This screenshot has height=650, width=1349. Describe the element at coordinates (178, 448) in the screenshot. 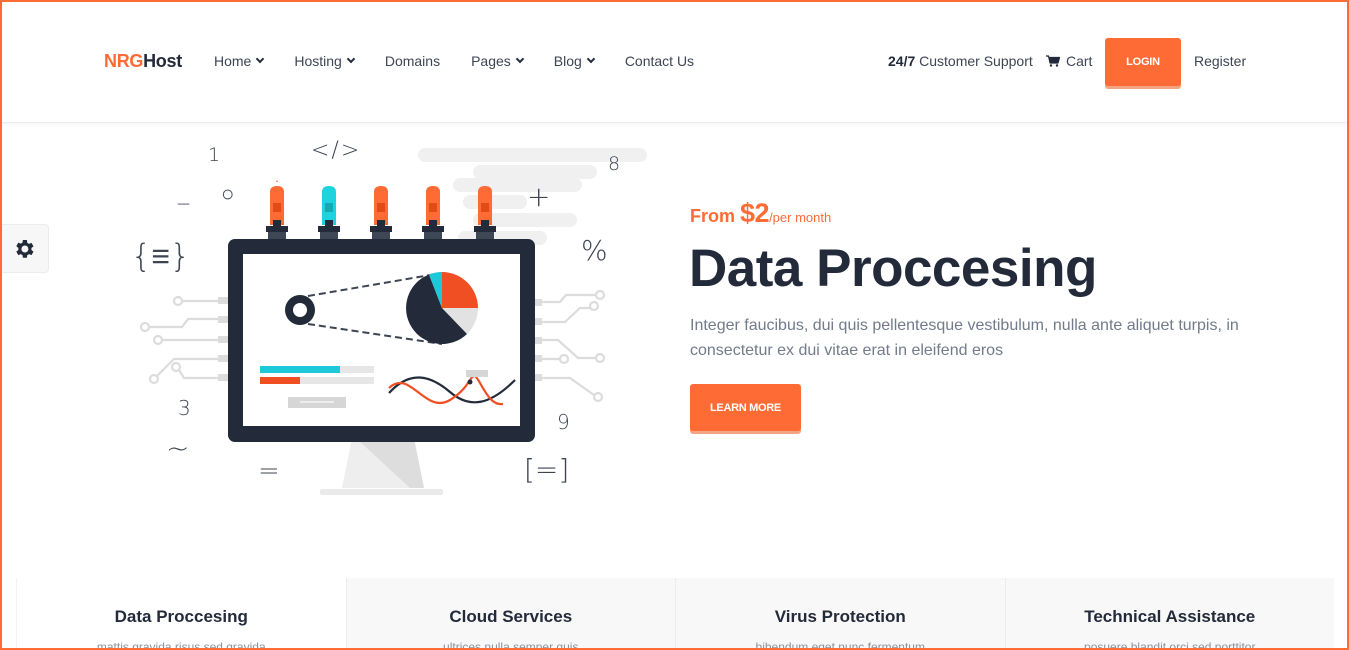

I see `symbol-tilde: ~` at that location.